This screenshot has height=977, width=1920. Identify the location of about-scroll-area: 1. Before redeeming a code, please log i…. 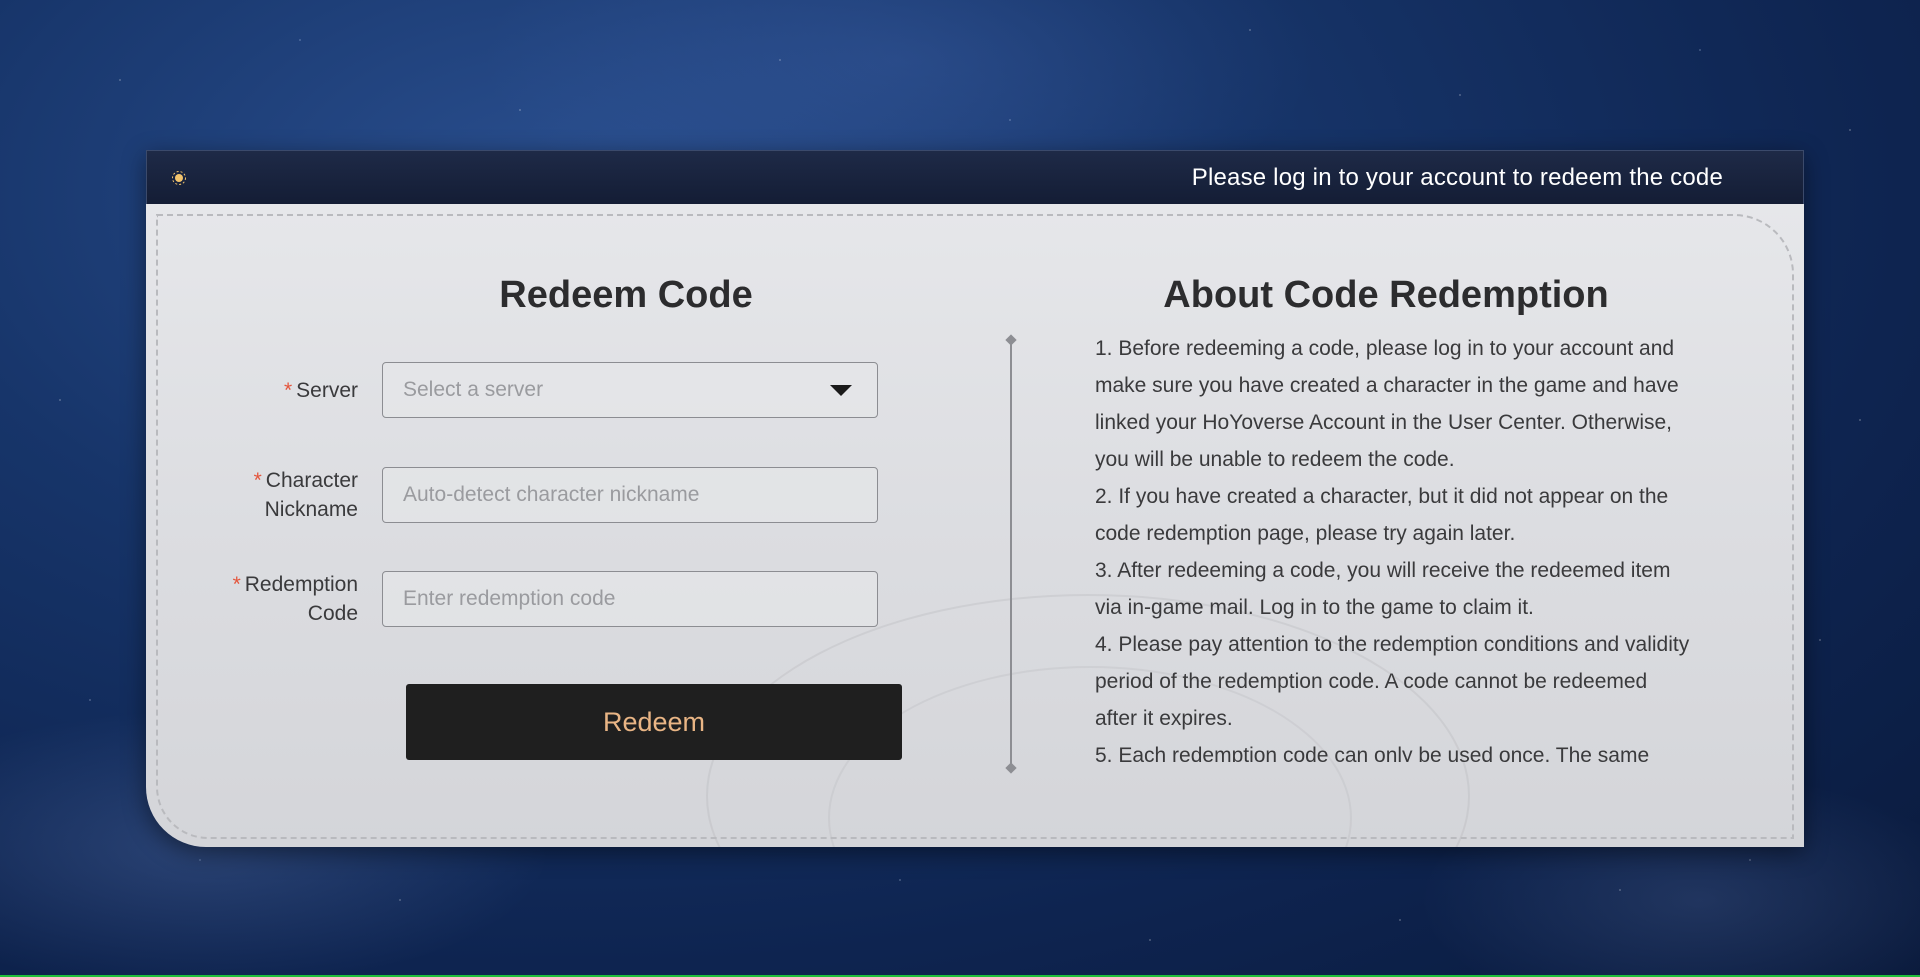
(1395, 546).